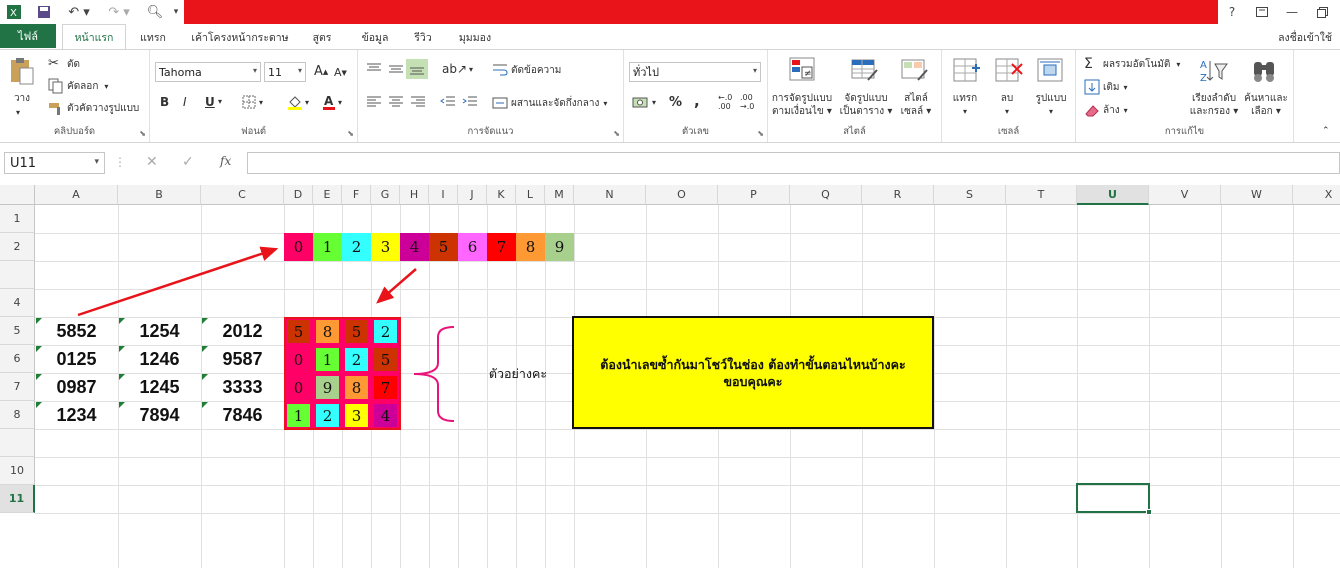 The image size is (1340, 568). What do you see at coordinates (17, 387) in the screenshot?
I see `row-header: 7` at bounding box center [17, 387].